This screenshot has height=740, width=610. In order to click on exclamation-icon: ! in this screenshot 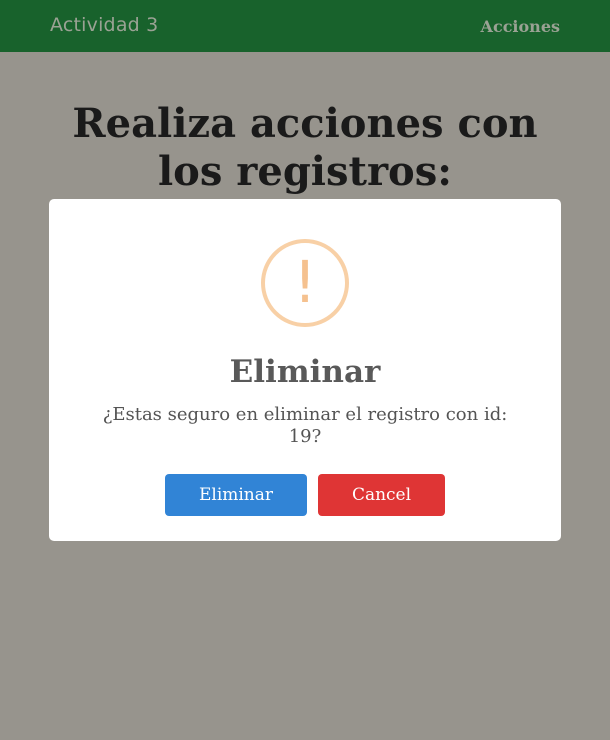, I will do `click(305, 283)`.